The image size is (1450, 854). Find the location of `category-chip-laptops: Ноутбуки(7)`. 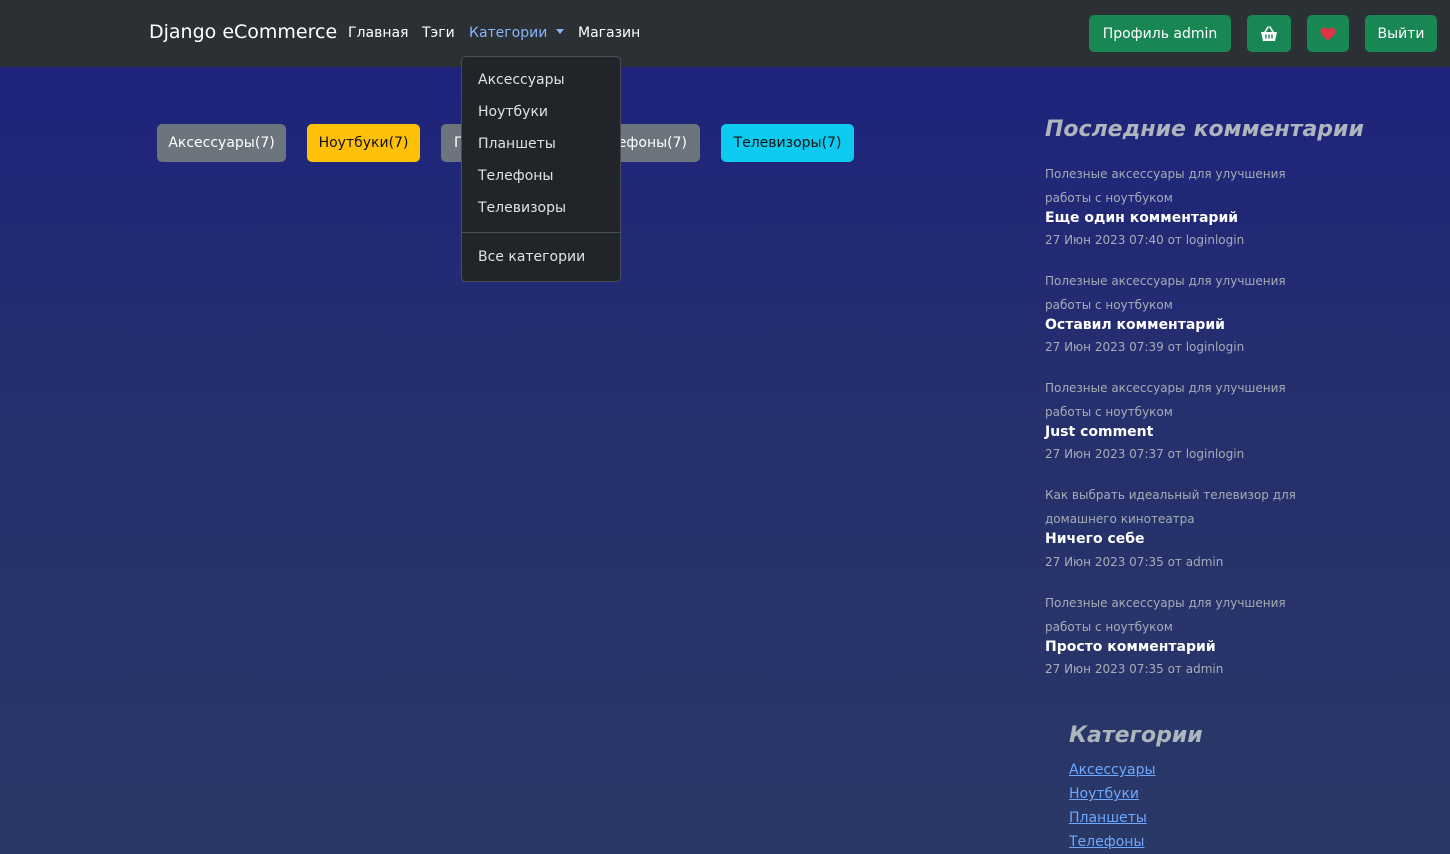

category-chip-laptops: Ноутбуки(7) is located at coordinates (363, 143).